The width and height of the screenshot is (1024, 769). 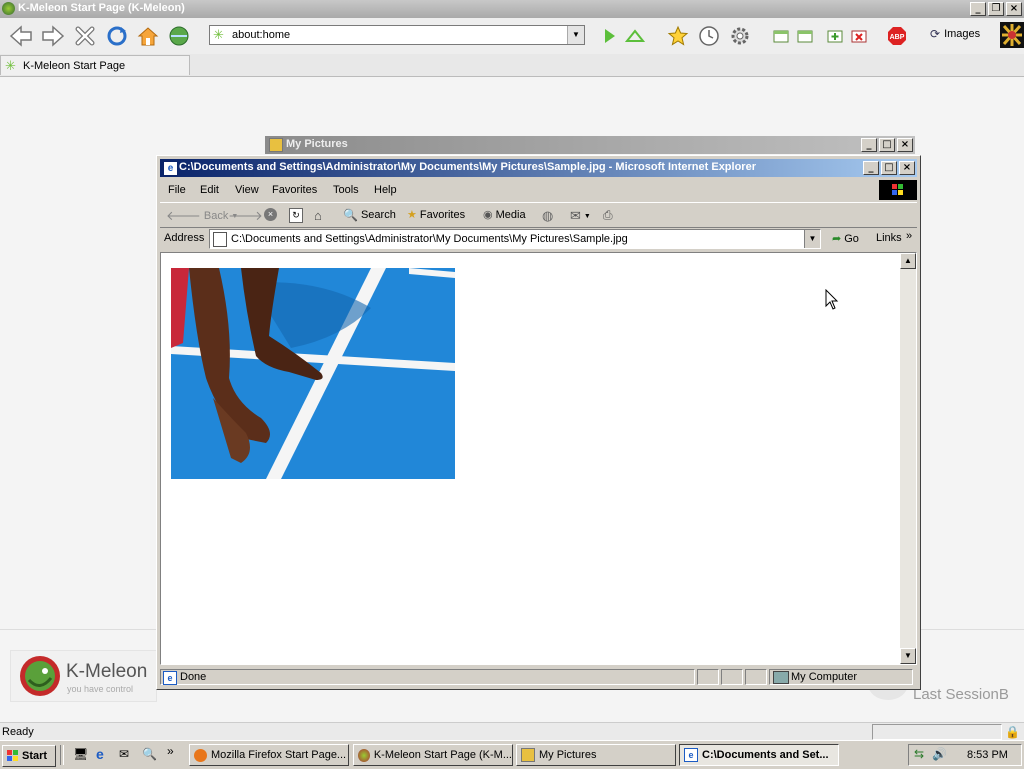 I want to click on favorites-folder-icon: ★, so click(x=412, y=215).